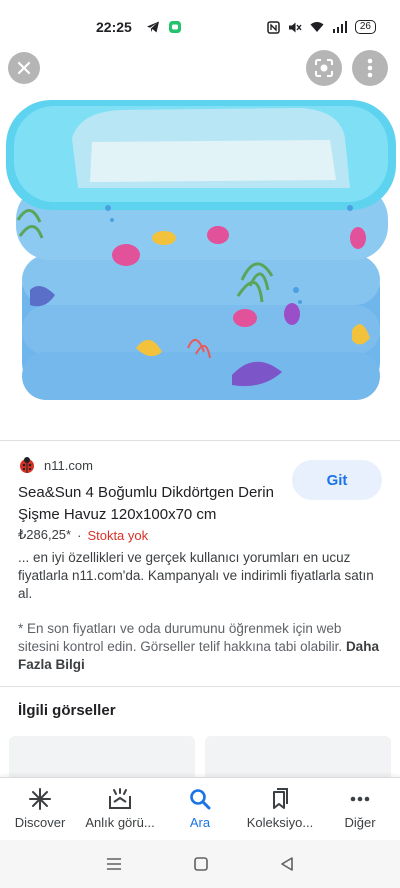 The height and width of the screenshot is (888, 400). Describe the element at coordinates (40, 799) in the screenshot. I see `asterisk-icon` at that location.